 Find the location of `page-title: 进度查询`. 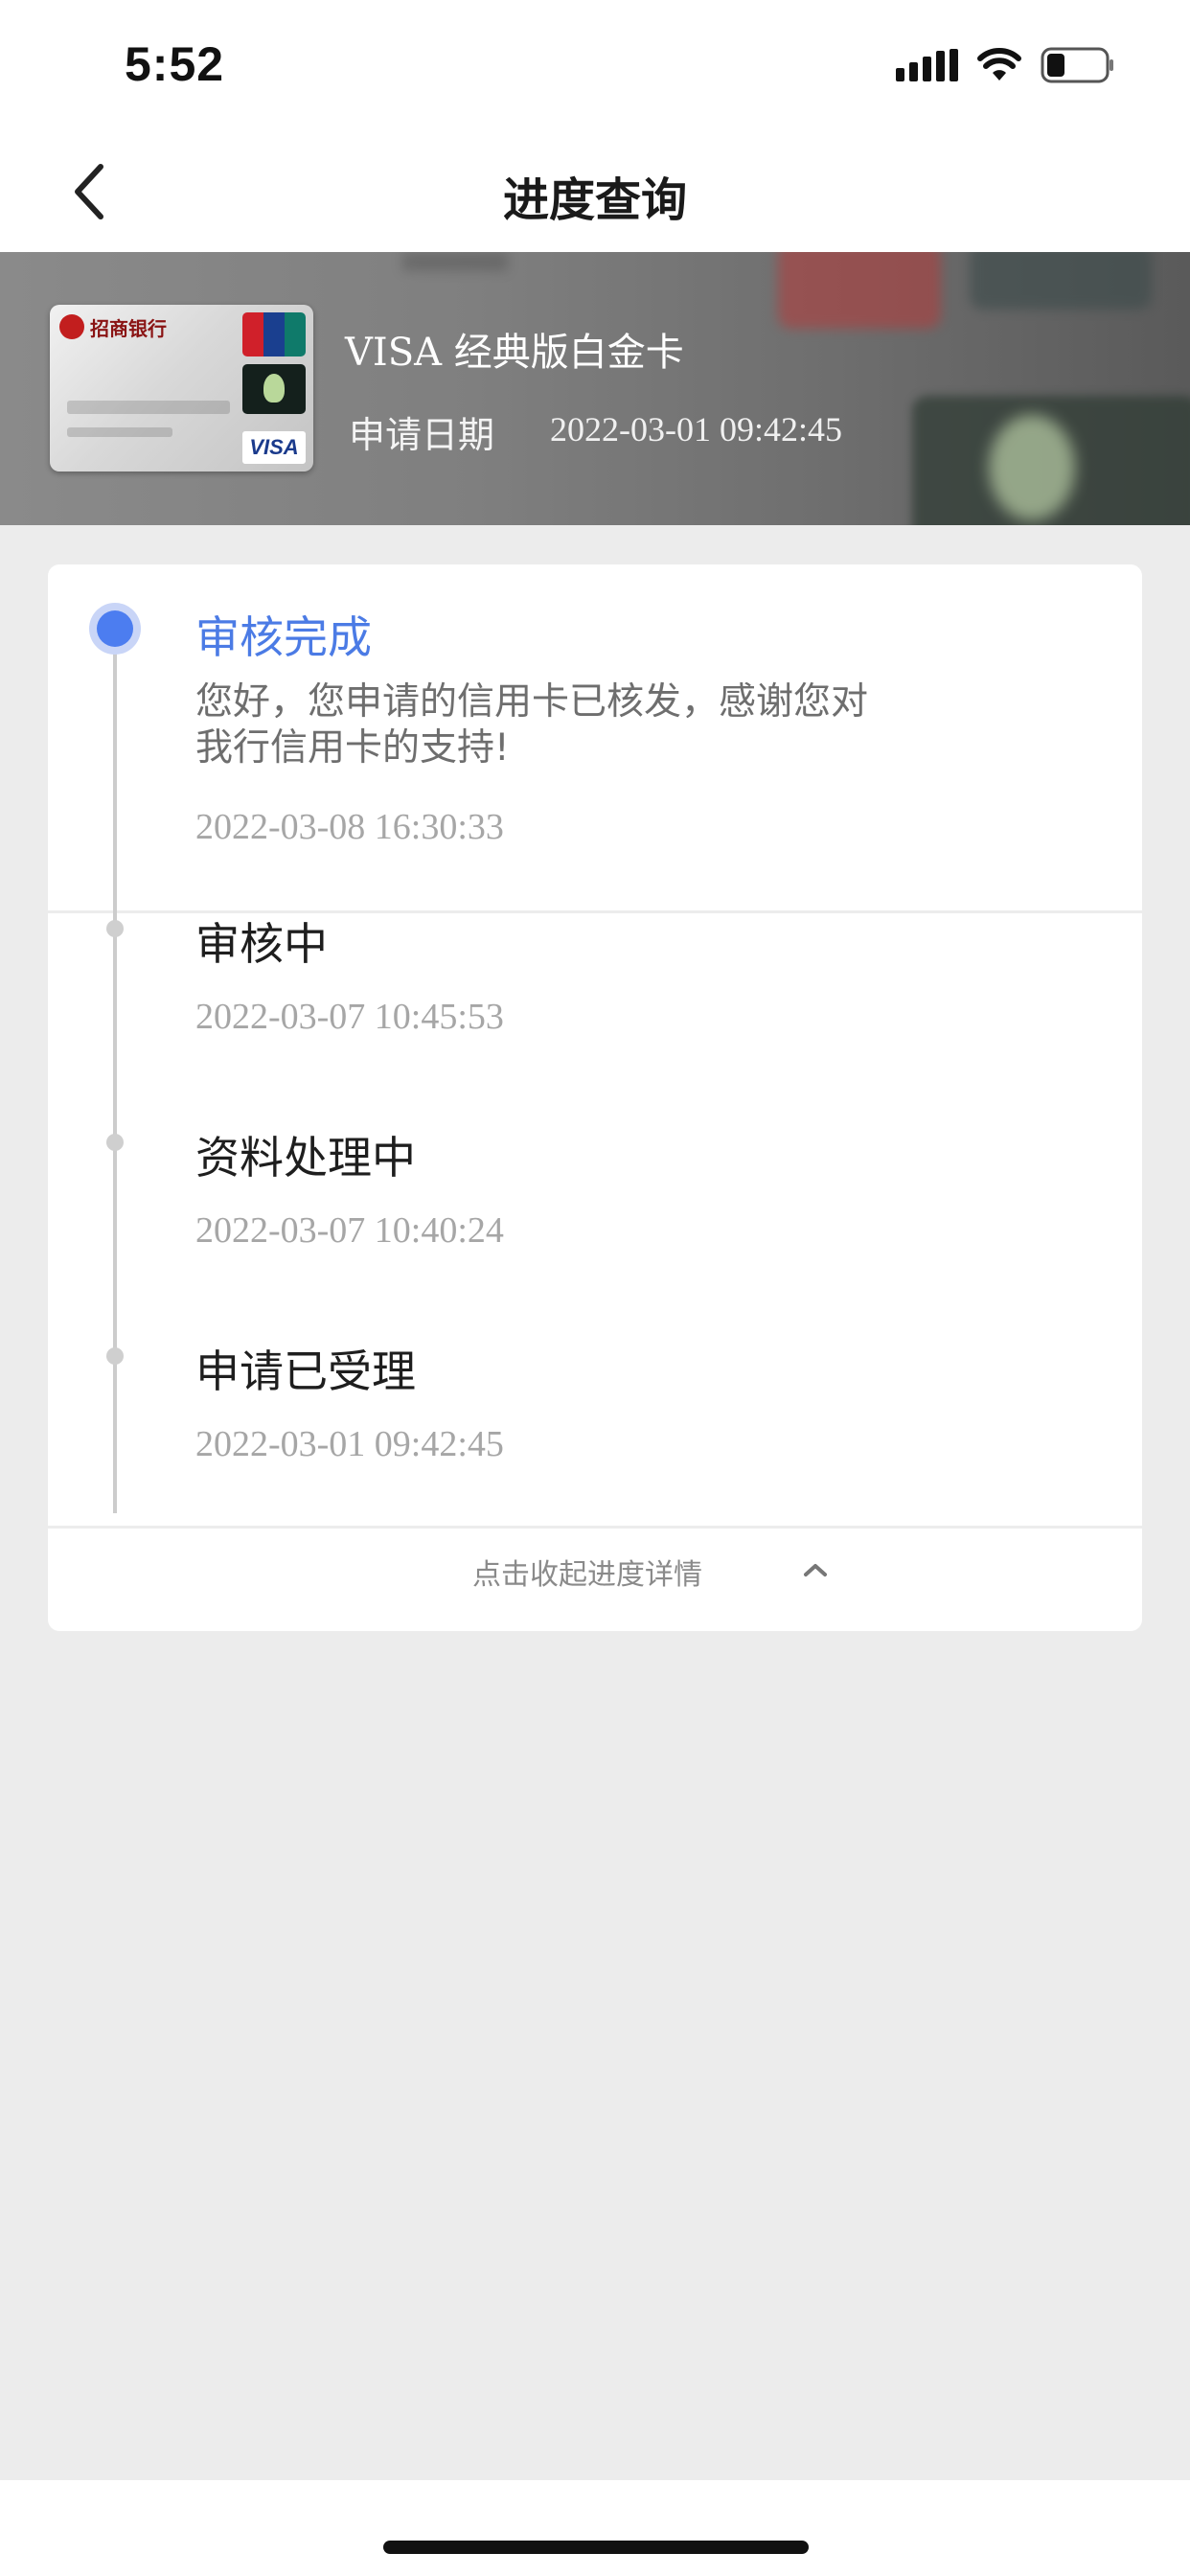

page-title: 进度查询 is located at coordinates (594, 200).